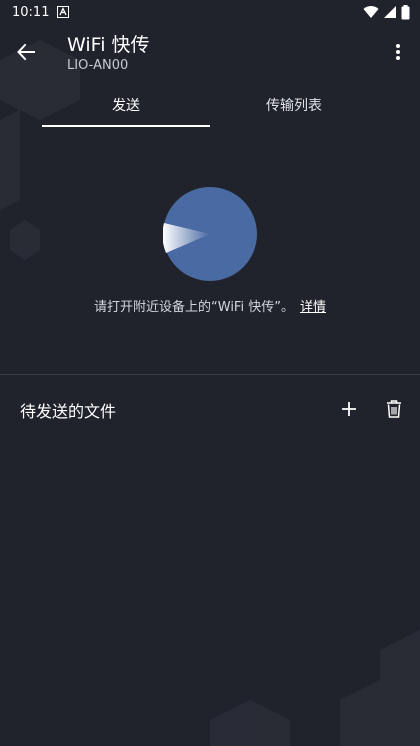 The height and width of the screenshot is (746, 420). I want to click on trash-icon, so click(394, 409).